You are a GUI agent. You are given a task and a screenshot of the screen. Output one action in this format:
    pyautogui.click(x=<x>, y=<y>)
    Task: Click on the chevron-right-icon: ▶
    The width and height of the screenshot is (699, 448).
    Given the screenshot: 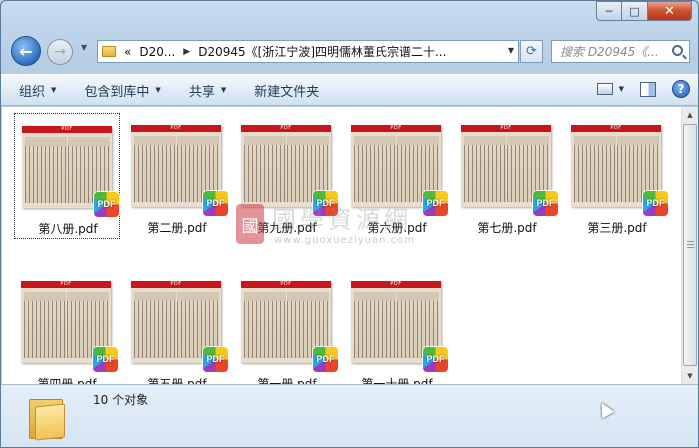 What is the action you would take?
    pyautogui.click(x=186, y=52)
    